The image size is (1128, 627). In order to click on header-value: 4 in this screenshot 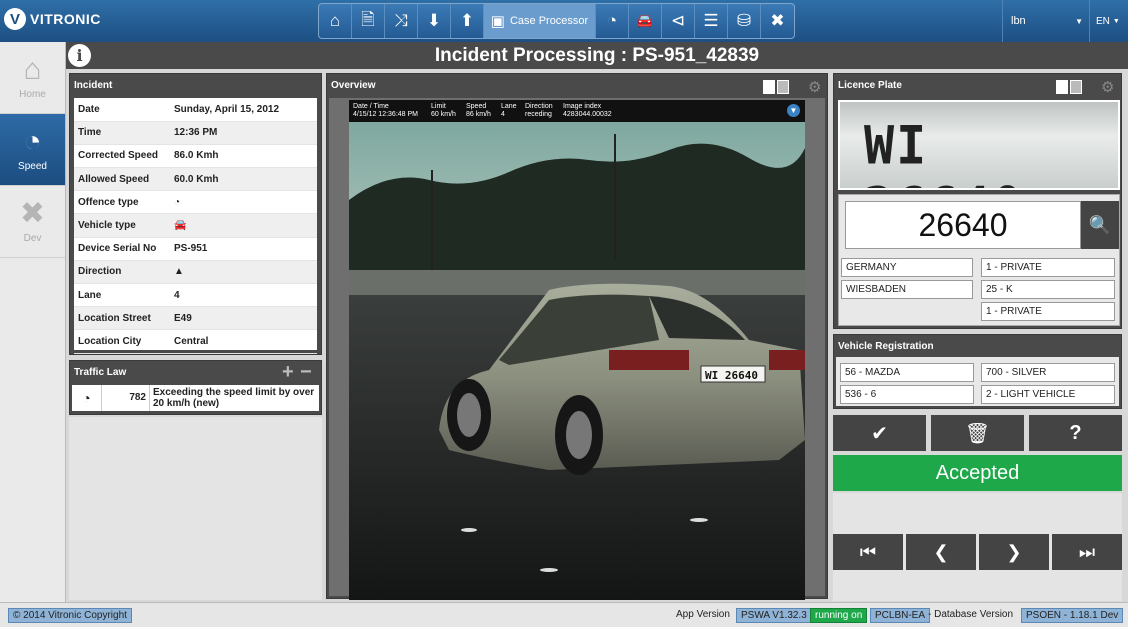, I will do `click(503, 114)`.